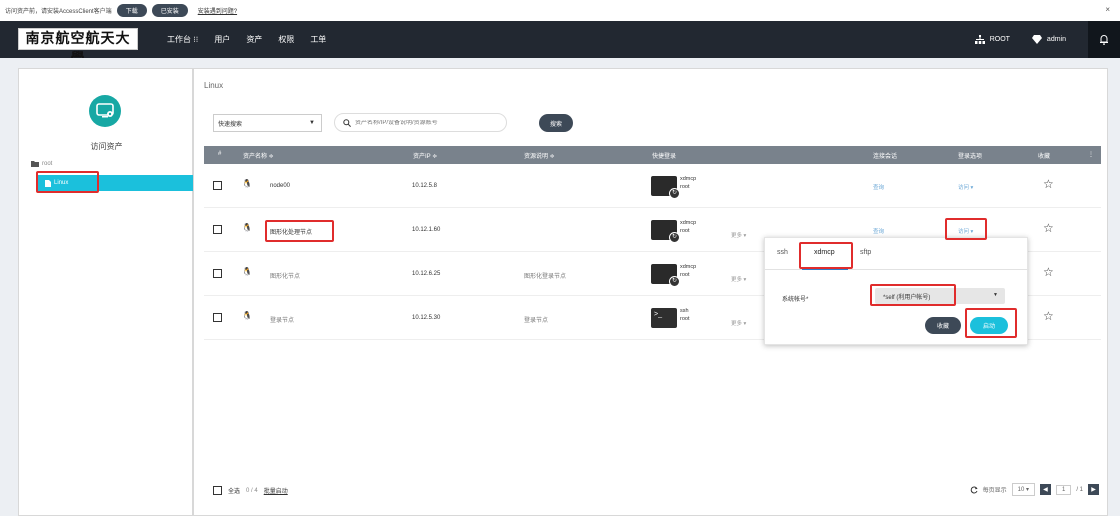  What do you see at coordinates (106, 292) in the screenshot?
I see `asset-tree-panel: 访问资产 root Linux` at bounding box center [106, 292].